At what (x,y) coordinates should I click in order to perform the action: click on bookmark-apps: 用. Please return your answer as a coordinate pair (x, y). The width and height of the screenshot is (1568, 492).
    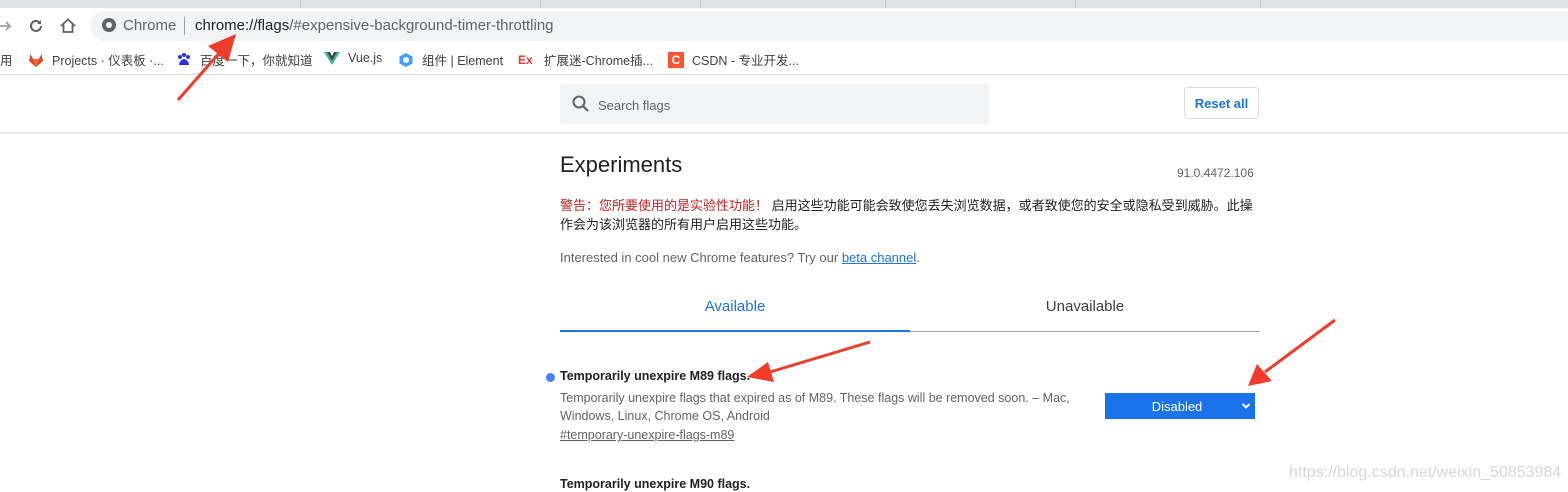
    Looking at the image, I should click on (6, 59).